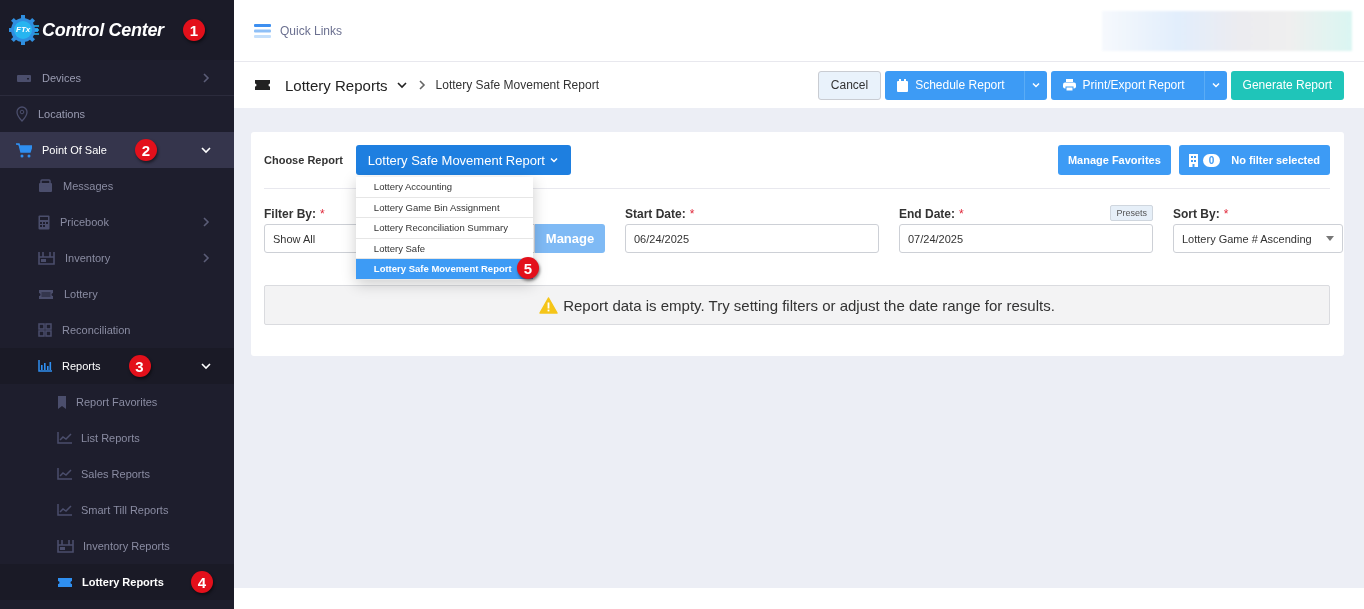  What do you see at coordinates (45, 330) in the screenshot?
I see `grid-icon` at bounding box center [45, 330].